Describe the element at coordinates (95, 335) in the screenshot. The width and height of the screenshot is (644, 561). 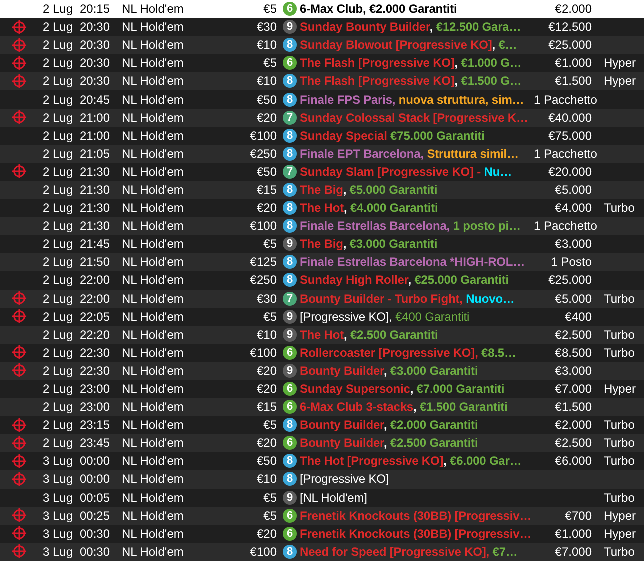
I see `time-cell: 22:20` at that location.